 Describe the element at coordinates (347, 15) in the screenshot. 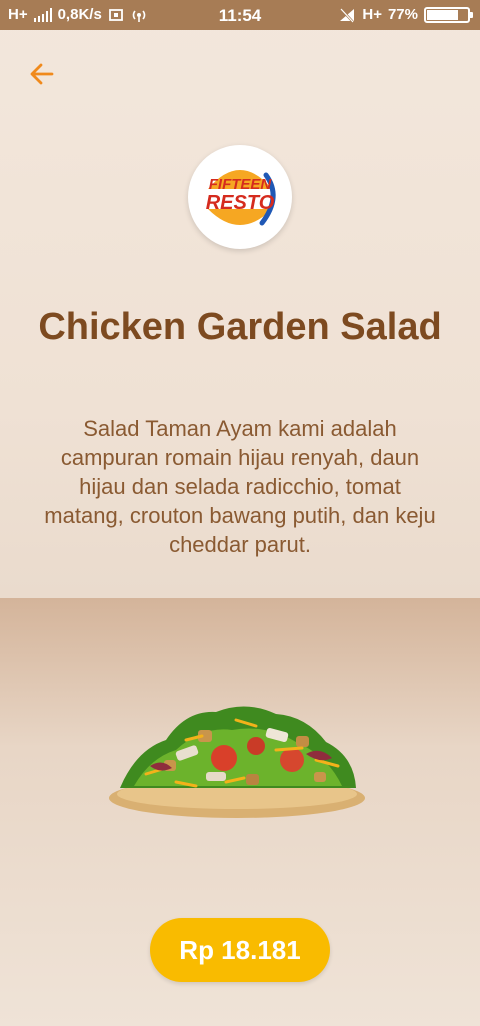

I see `mute-icon` at that location.